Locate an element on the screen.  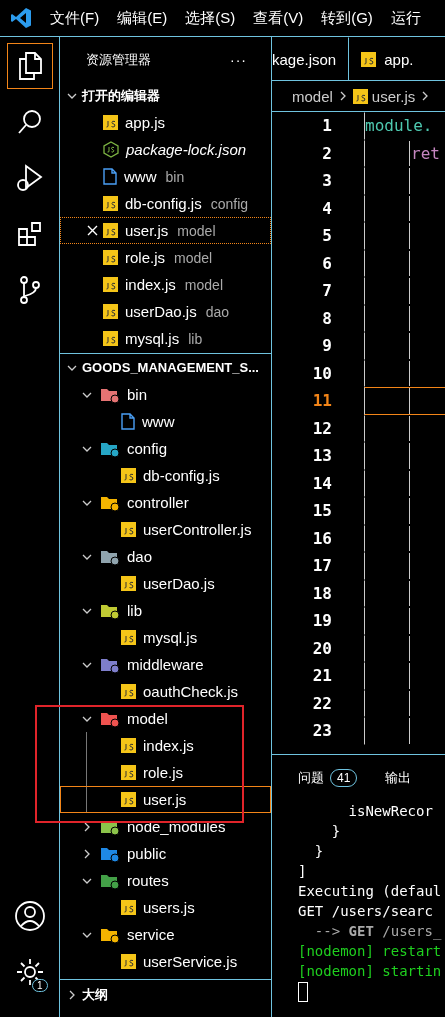
line-number: 12 is located at coordinates (321, 428).